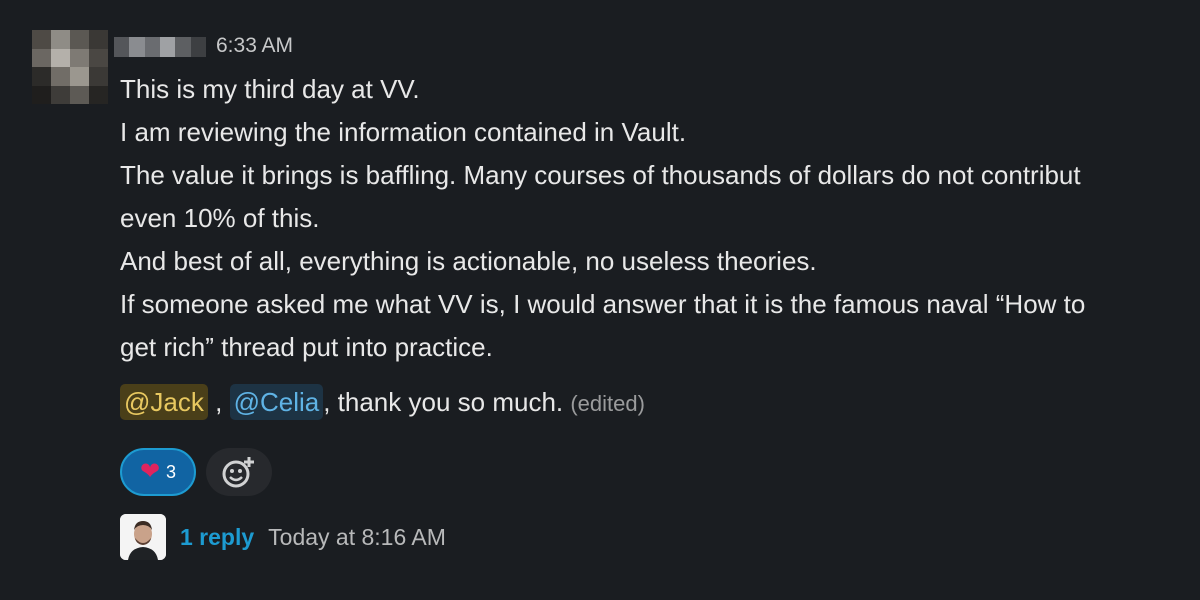  I want to click on author-avatar, so click(70, 67).